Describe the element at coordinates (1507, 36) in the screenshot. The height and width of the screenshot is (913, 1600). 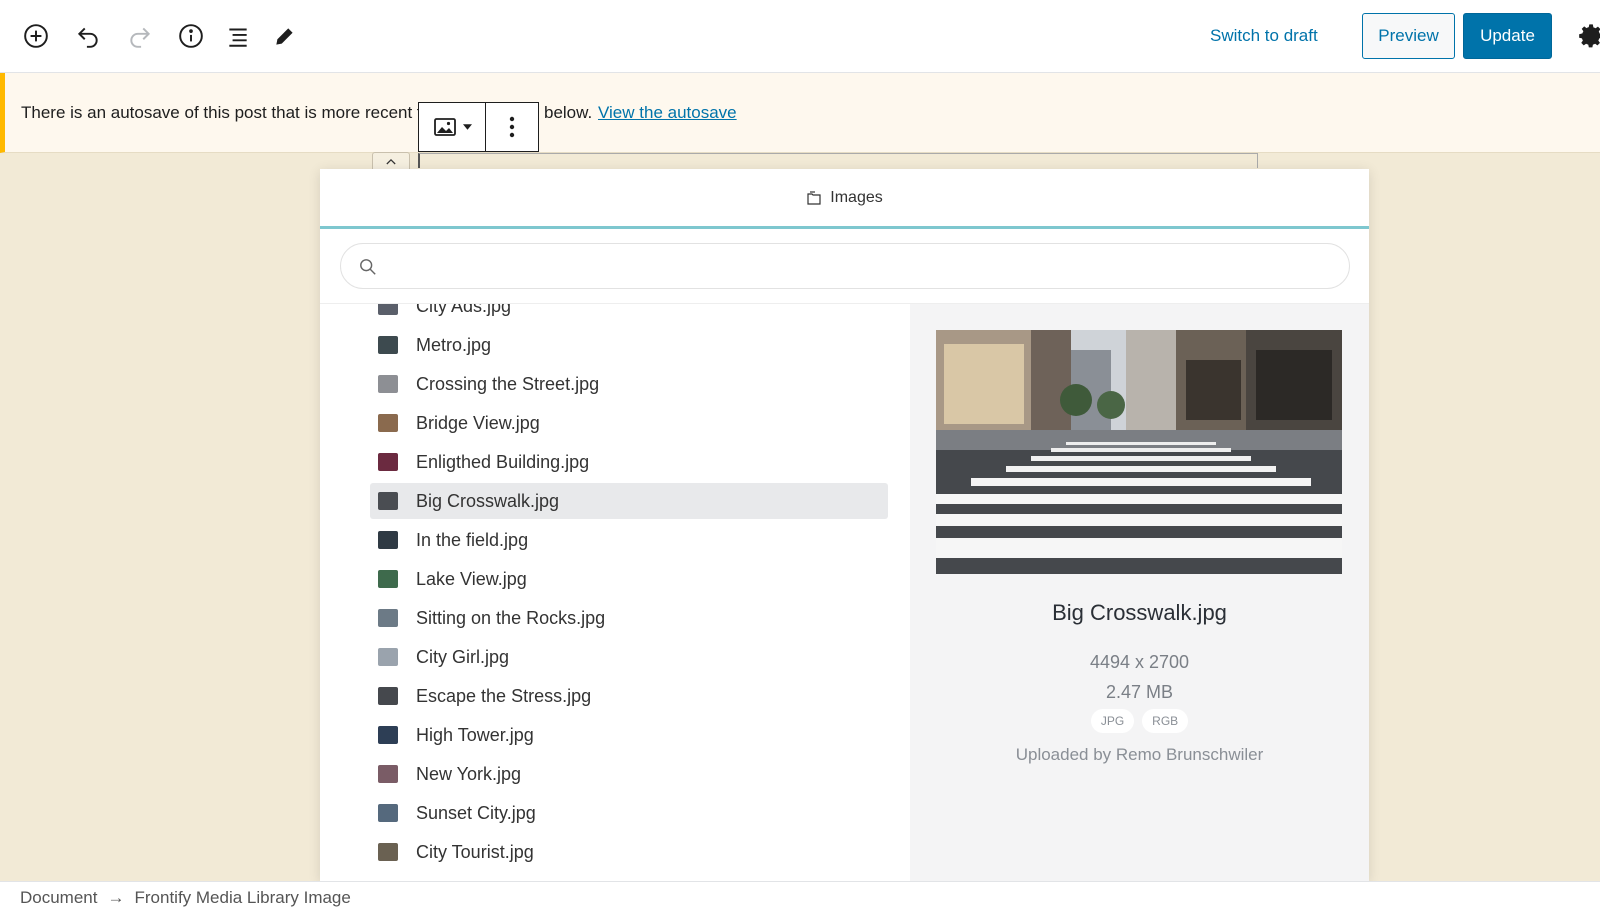
I see `update-button: Update` at that location.